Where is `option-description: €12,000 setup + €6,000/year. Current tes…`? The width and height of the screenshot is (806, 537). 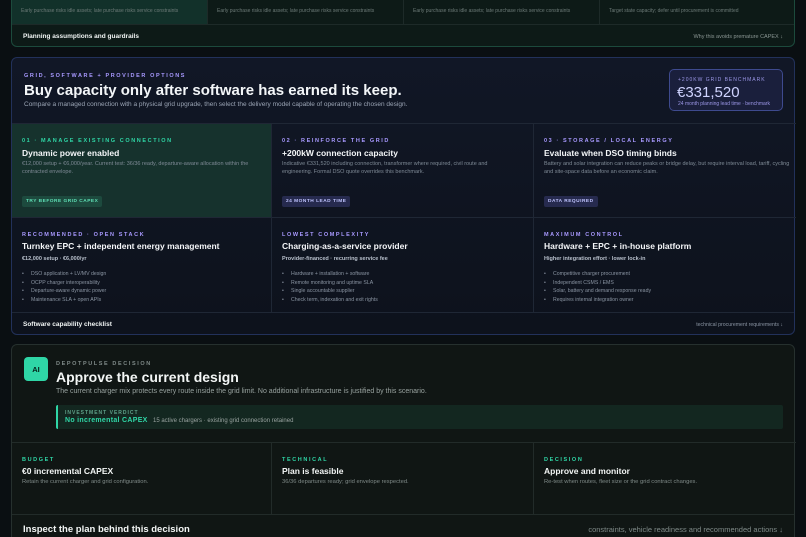
option-description: €12,000 setup + €6,000/year. Current tes… is located at coordinates (135, 168).